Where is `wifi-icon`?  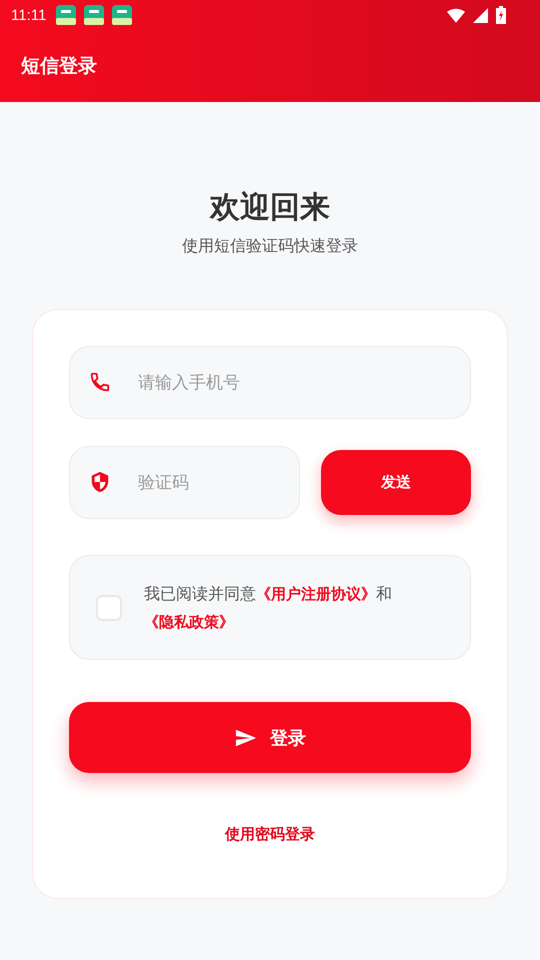
wifi-icon is located at coordinates (456, 15).